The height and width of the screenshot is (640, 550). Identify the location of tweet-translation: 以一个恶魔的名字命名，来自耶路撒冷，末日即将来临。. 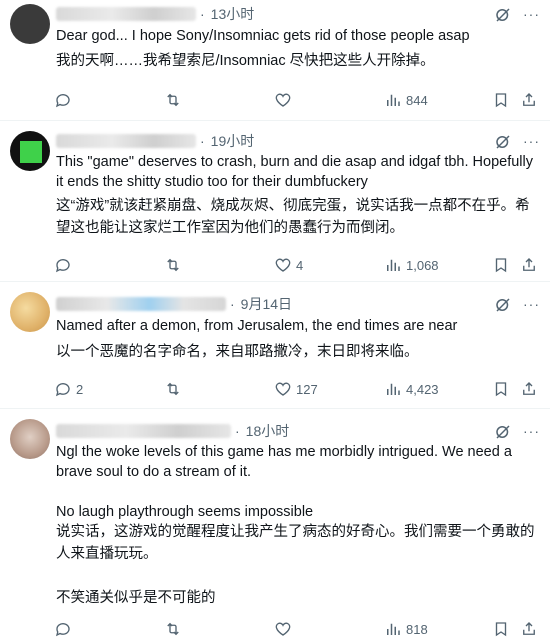
(237, 352).